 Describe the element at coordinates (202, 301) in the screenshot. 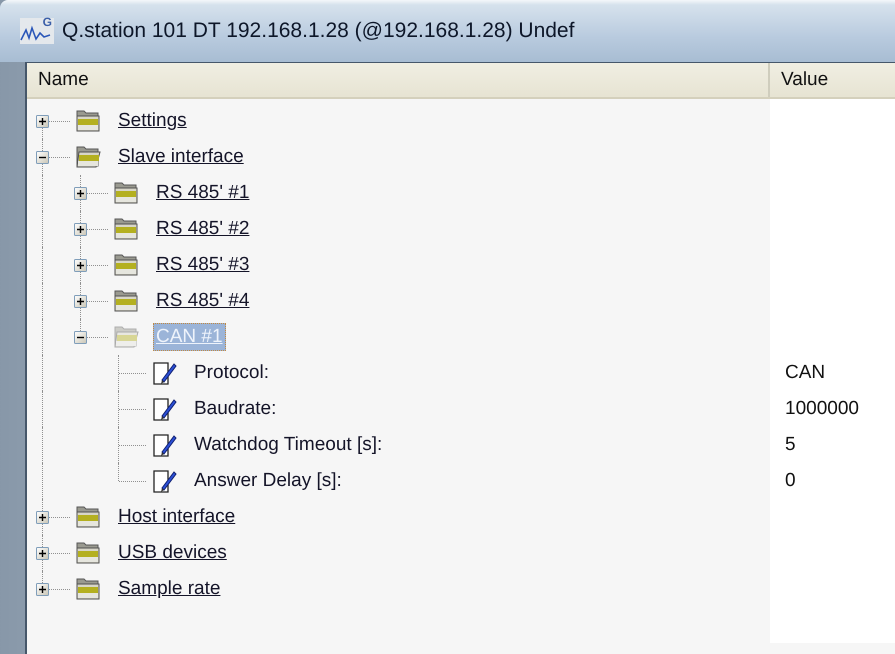

I see `tree-item: RS 485' #4` at that location.